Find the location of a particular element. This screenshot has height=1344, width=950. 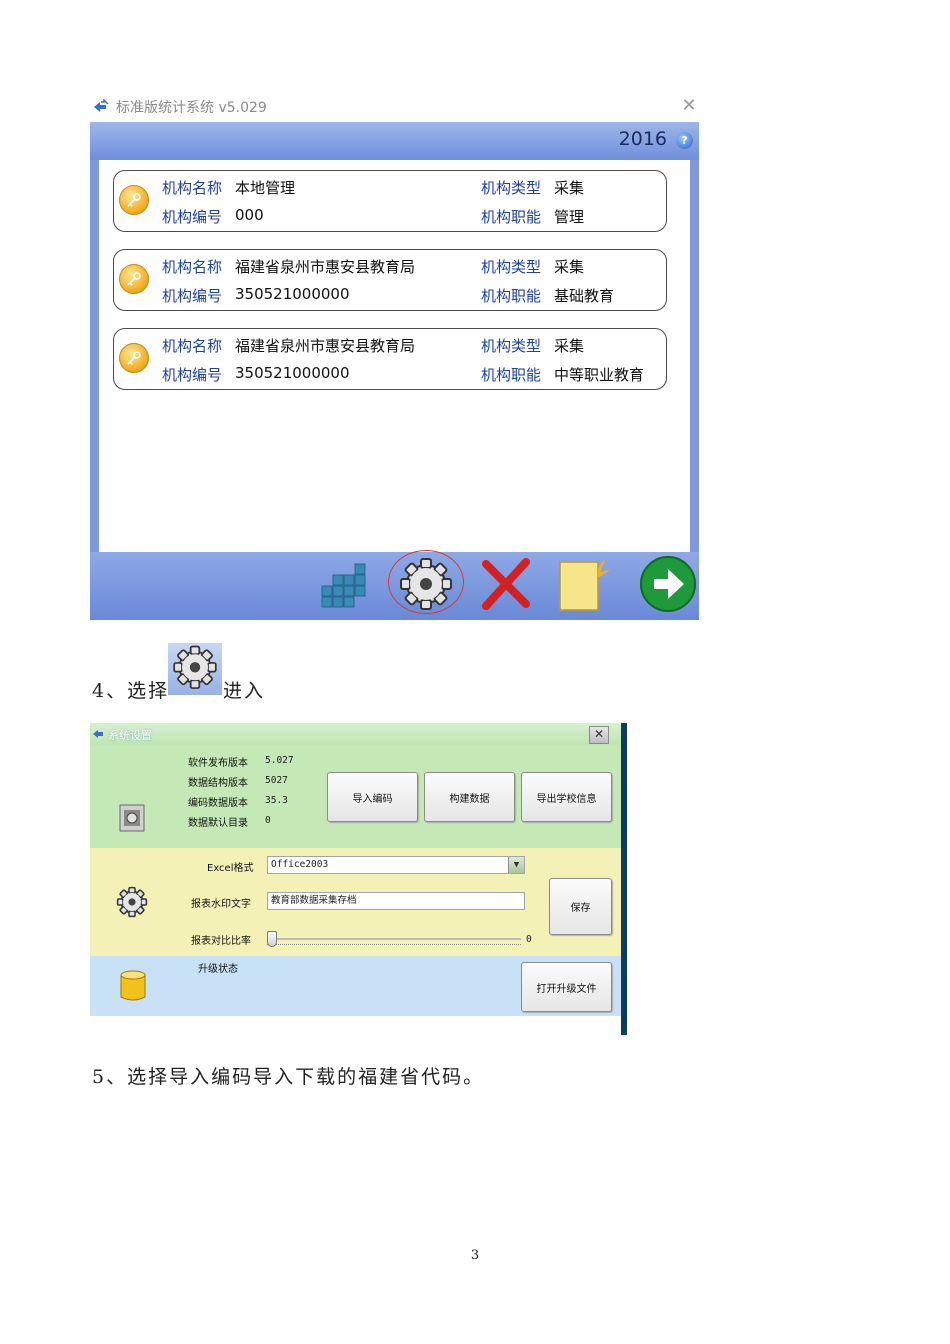

export-school-info-button: 导出学校信息 is located at coordinates (566, 797).